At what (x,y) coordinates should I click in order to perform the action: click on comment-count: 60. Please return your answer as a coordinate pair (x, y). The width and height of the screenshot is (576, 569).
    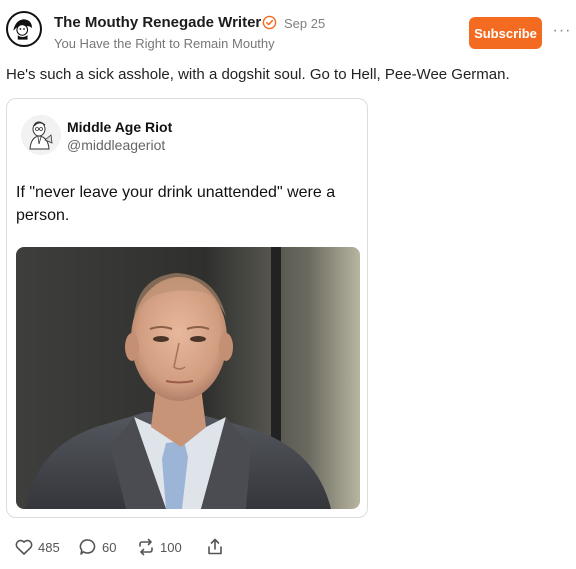
    Looking at the image, I should click on (109, 547).